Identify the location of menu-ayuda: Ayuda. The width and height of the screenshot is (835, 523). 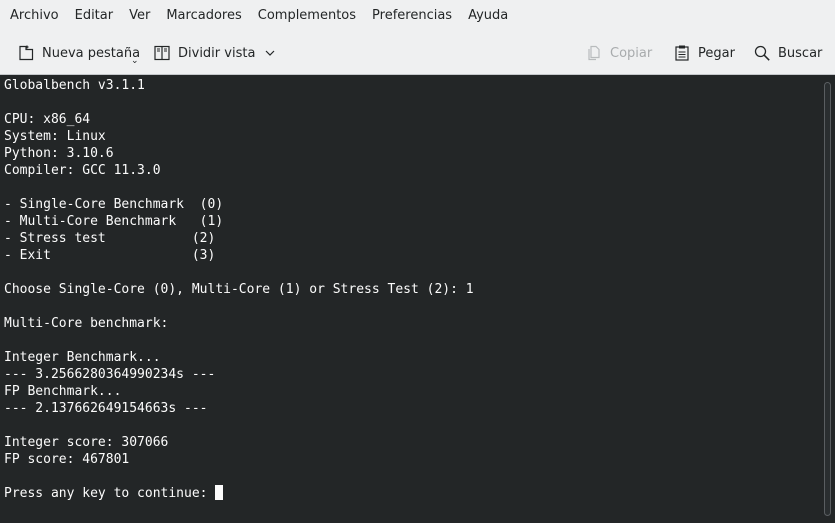
(488, 15).